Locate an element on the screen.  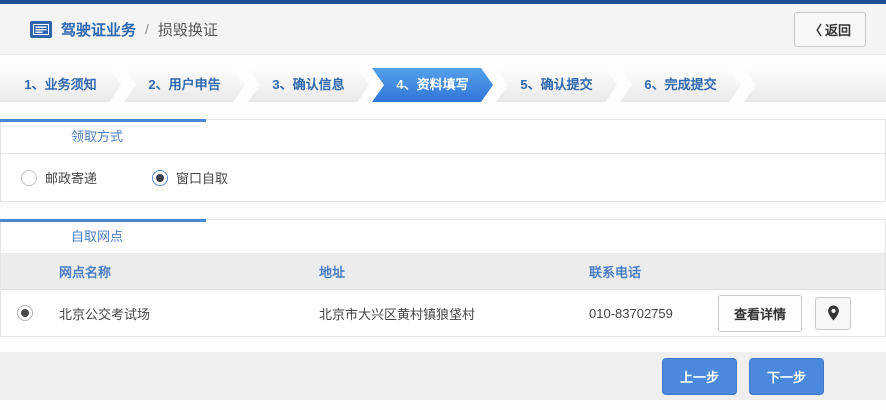
breadcrumb: 驾驶证业务 / 损毁换证 is located at coordinates (124, 29).